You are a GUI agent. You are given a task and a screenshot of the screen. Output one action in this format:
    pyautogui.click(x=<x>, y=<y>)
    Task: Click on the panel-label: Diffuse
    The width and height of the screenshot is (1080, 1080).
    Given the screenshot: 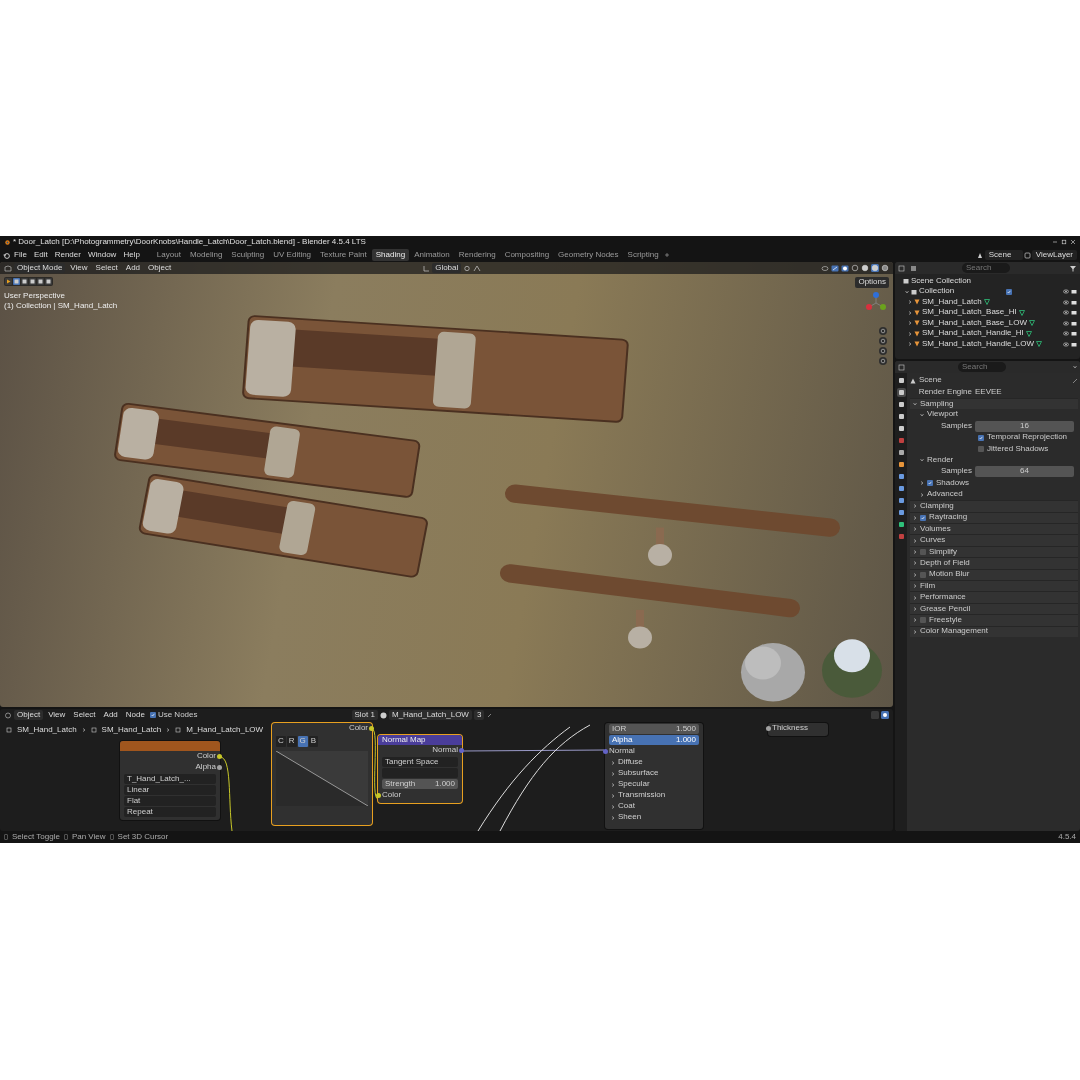 What is the action you would take?
    pyautogui.click(x=630, y=762)
    